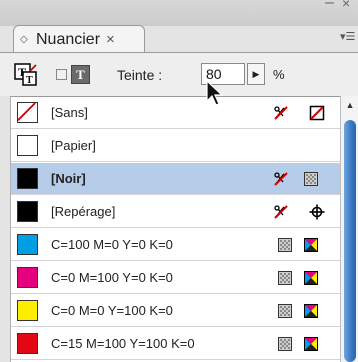 Image resolution: width=358 pixels, height=362 pixels. What do you see at coordinates (29, 80) in the screenshot?
I see `svg-text: T` at bounding box center [29, 80].